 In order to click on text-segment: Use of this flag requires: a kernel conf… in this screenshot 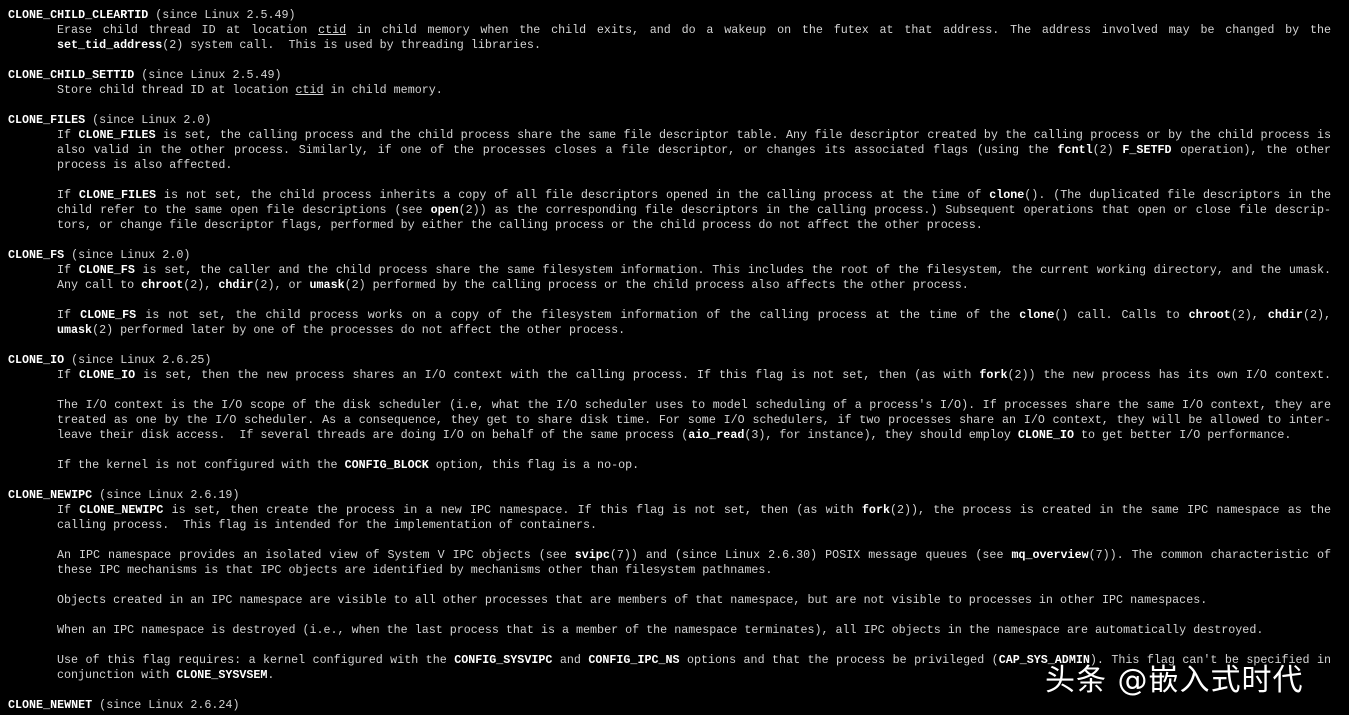, I will do `click(256, 660)`.